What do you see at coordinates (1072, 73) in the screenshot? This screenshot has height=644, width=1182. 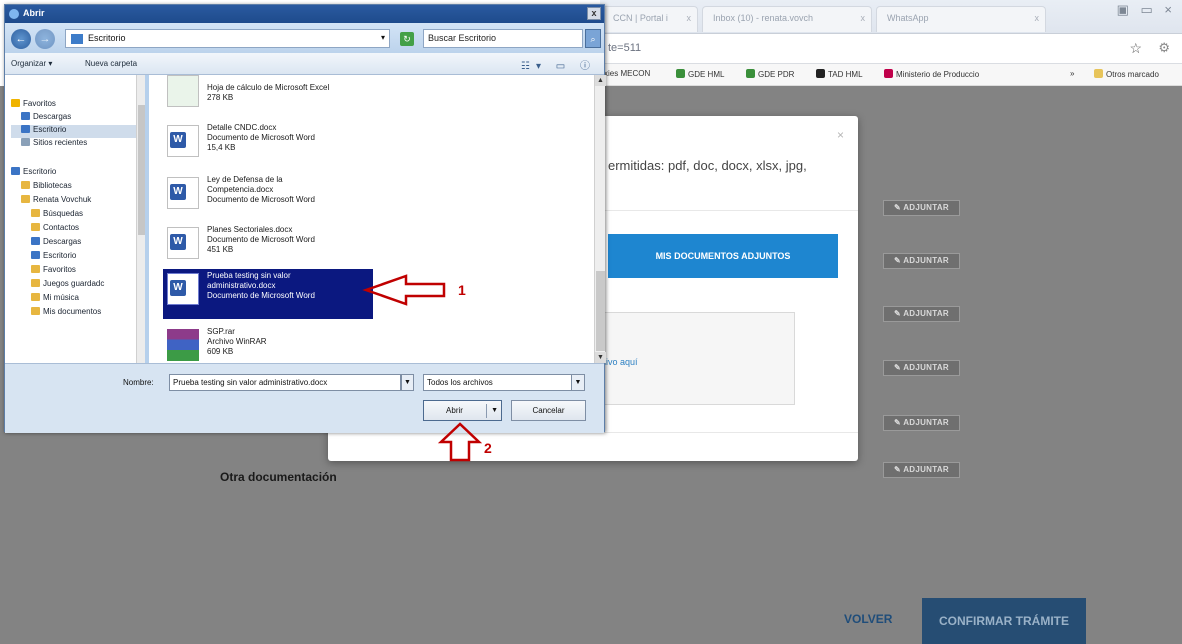 I see `bookmarks-overflow-icon: »` at bounding box center [1072, 73].